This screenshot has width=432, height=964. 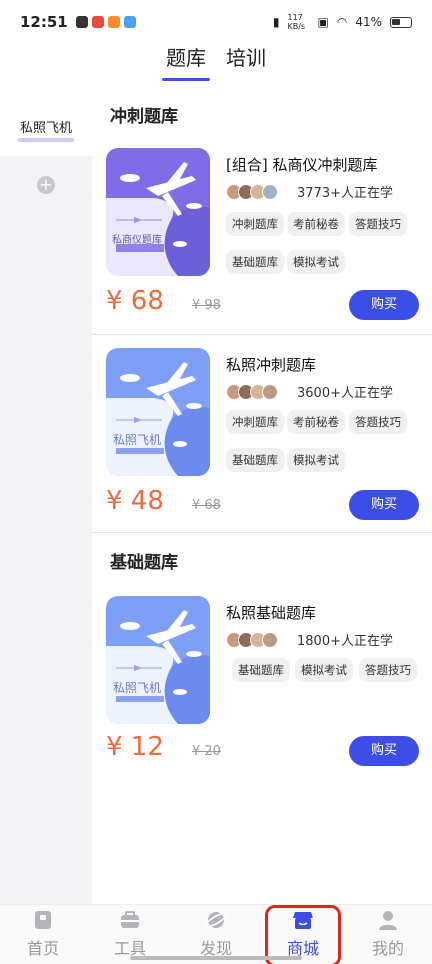 What do you see at coordinates (387, 948) in the screenshot?
I see `nav-label: 我的` at bounding box center [387, 948].